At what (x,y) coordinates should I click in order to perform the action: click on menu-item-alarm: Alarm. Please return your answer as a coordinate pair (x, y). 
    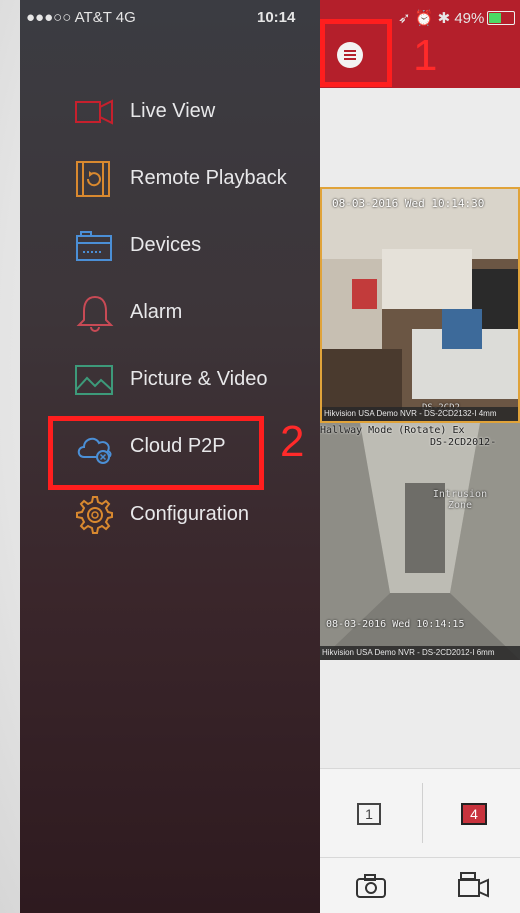
    Looking at the image, I should click on (197, 313).